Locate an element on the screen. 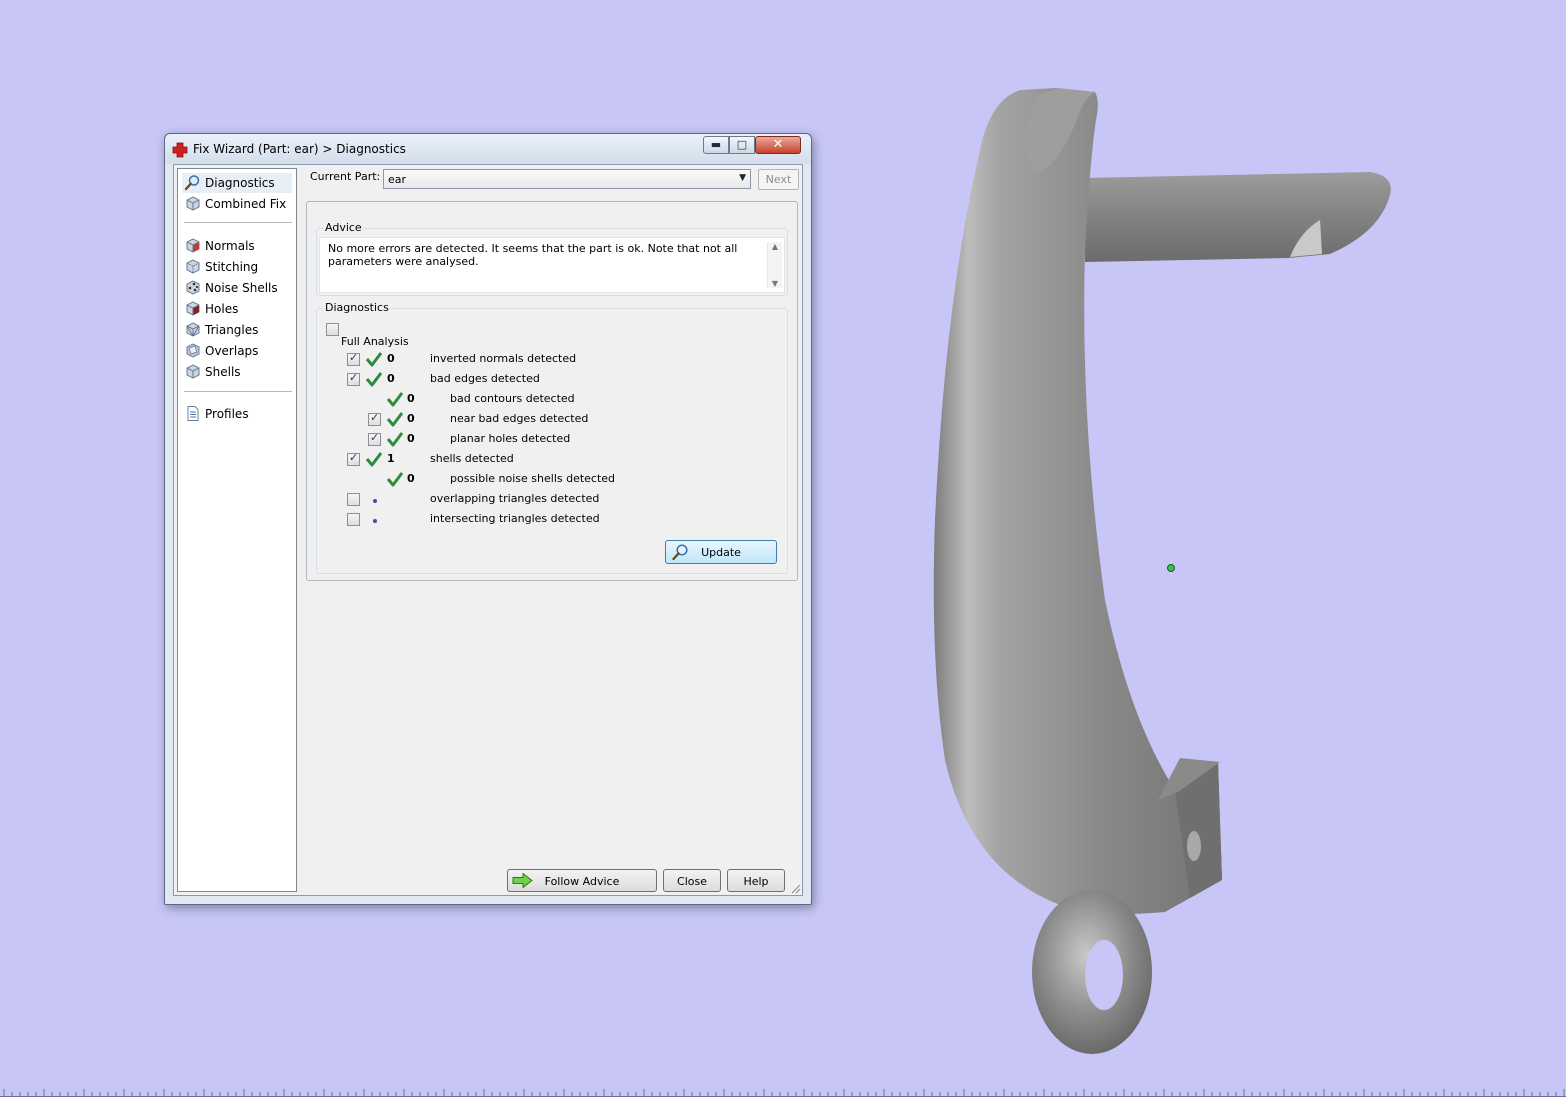 The height and width of the screenshot is (1097, 1566). help-button: Help is located at coordinates (756, 880).